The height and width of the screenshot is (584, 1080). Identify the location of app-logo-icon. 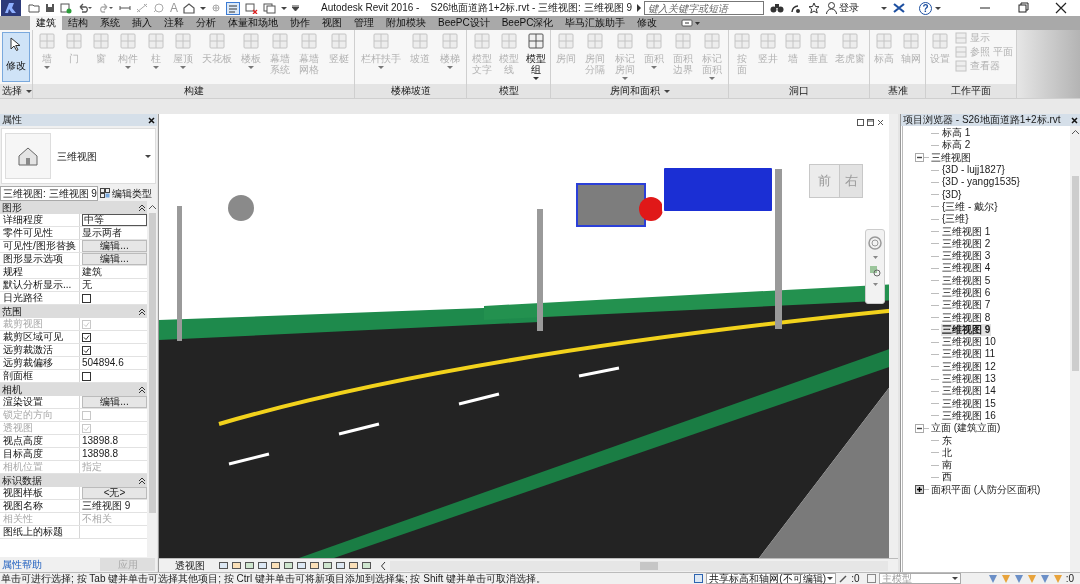
(11, 8).